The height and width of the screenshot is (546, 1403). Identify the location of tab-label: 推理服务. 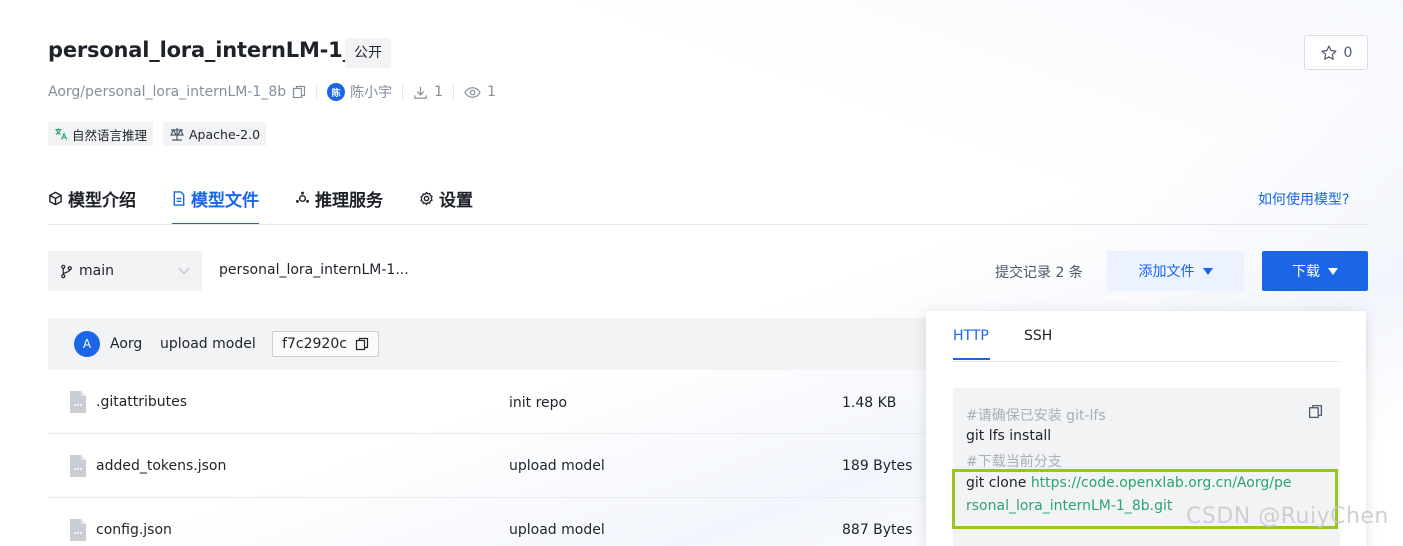
(349, 200).